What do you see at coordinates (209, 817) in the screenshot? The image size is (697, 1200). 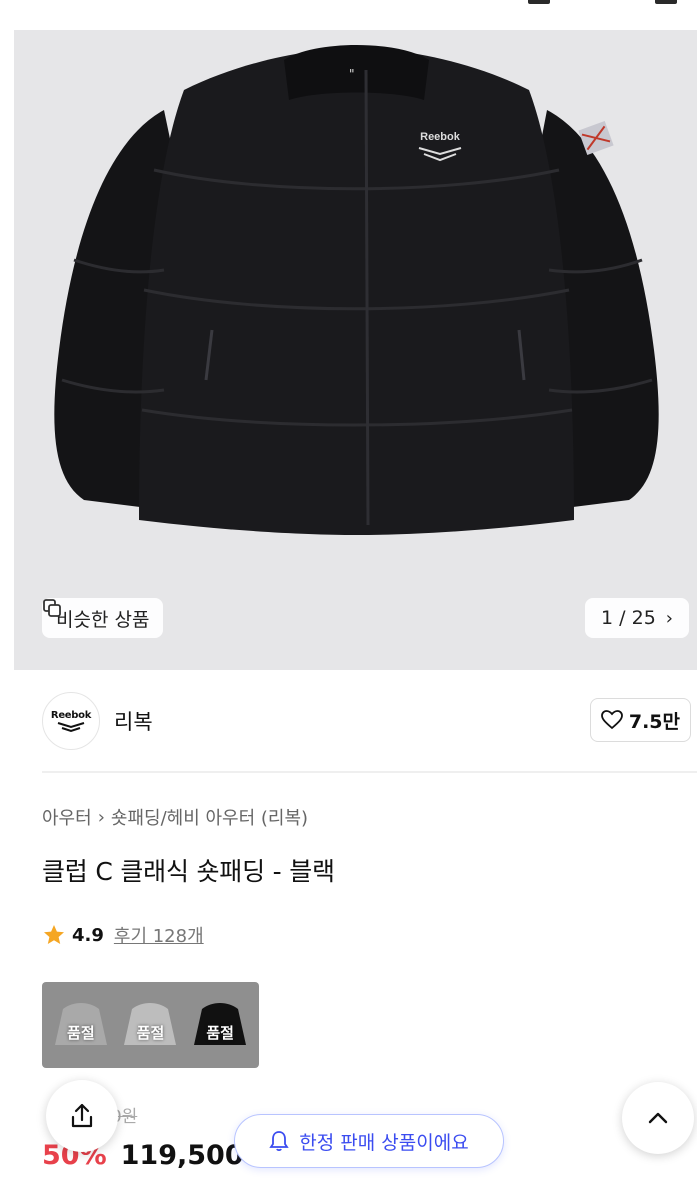 I see `breadcrumb-item: 숏패딩/헤비 아우터 (리복)` at bounding box center [209, 817].